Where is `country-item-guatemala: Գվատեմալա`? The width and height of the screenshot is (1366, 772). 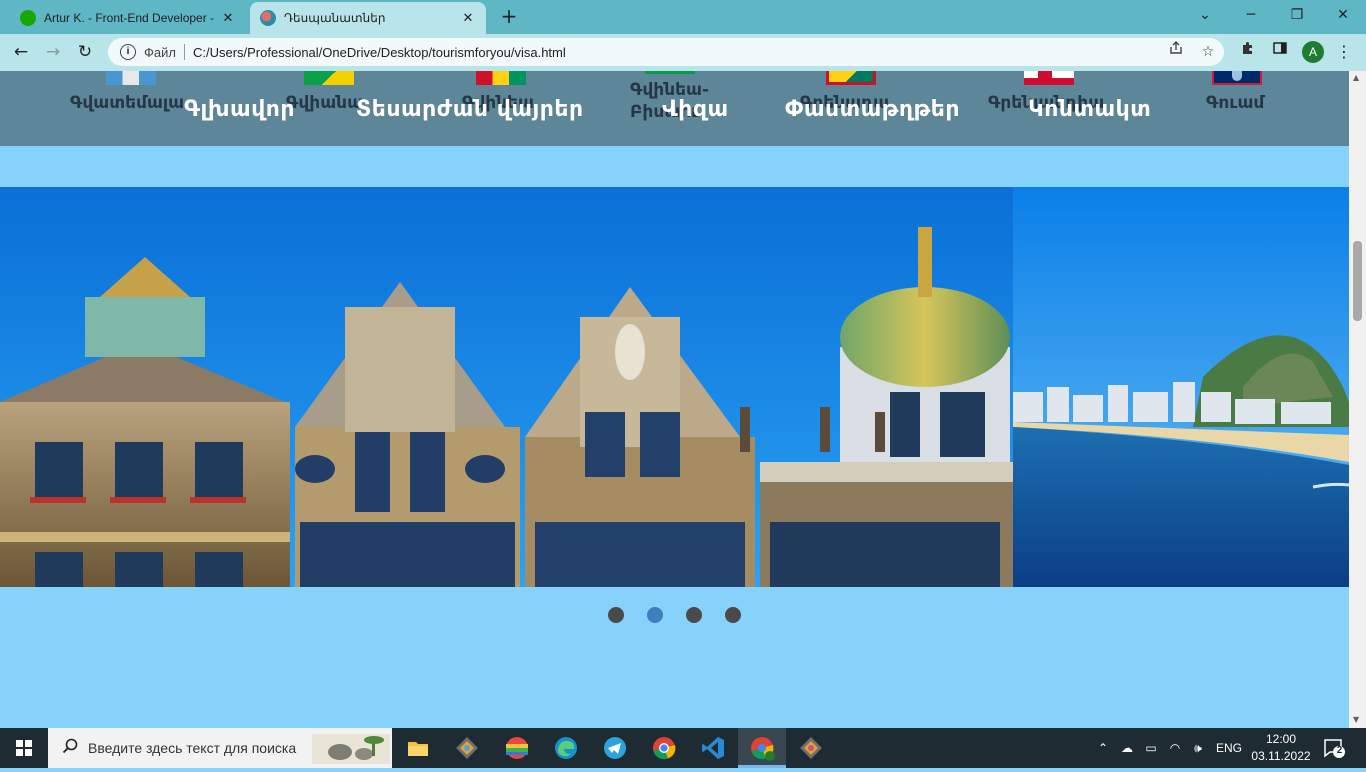 country-item-guatemala: Գվատեմալա is located at coordinates (130, 108).